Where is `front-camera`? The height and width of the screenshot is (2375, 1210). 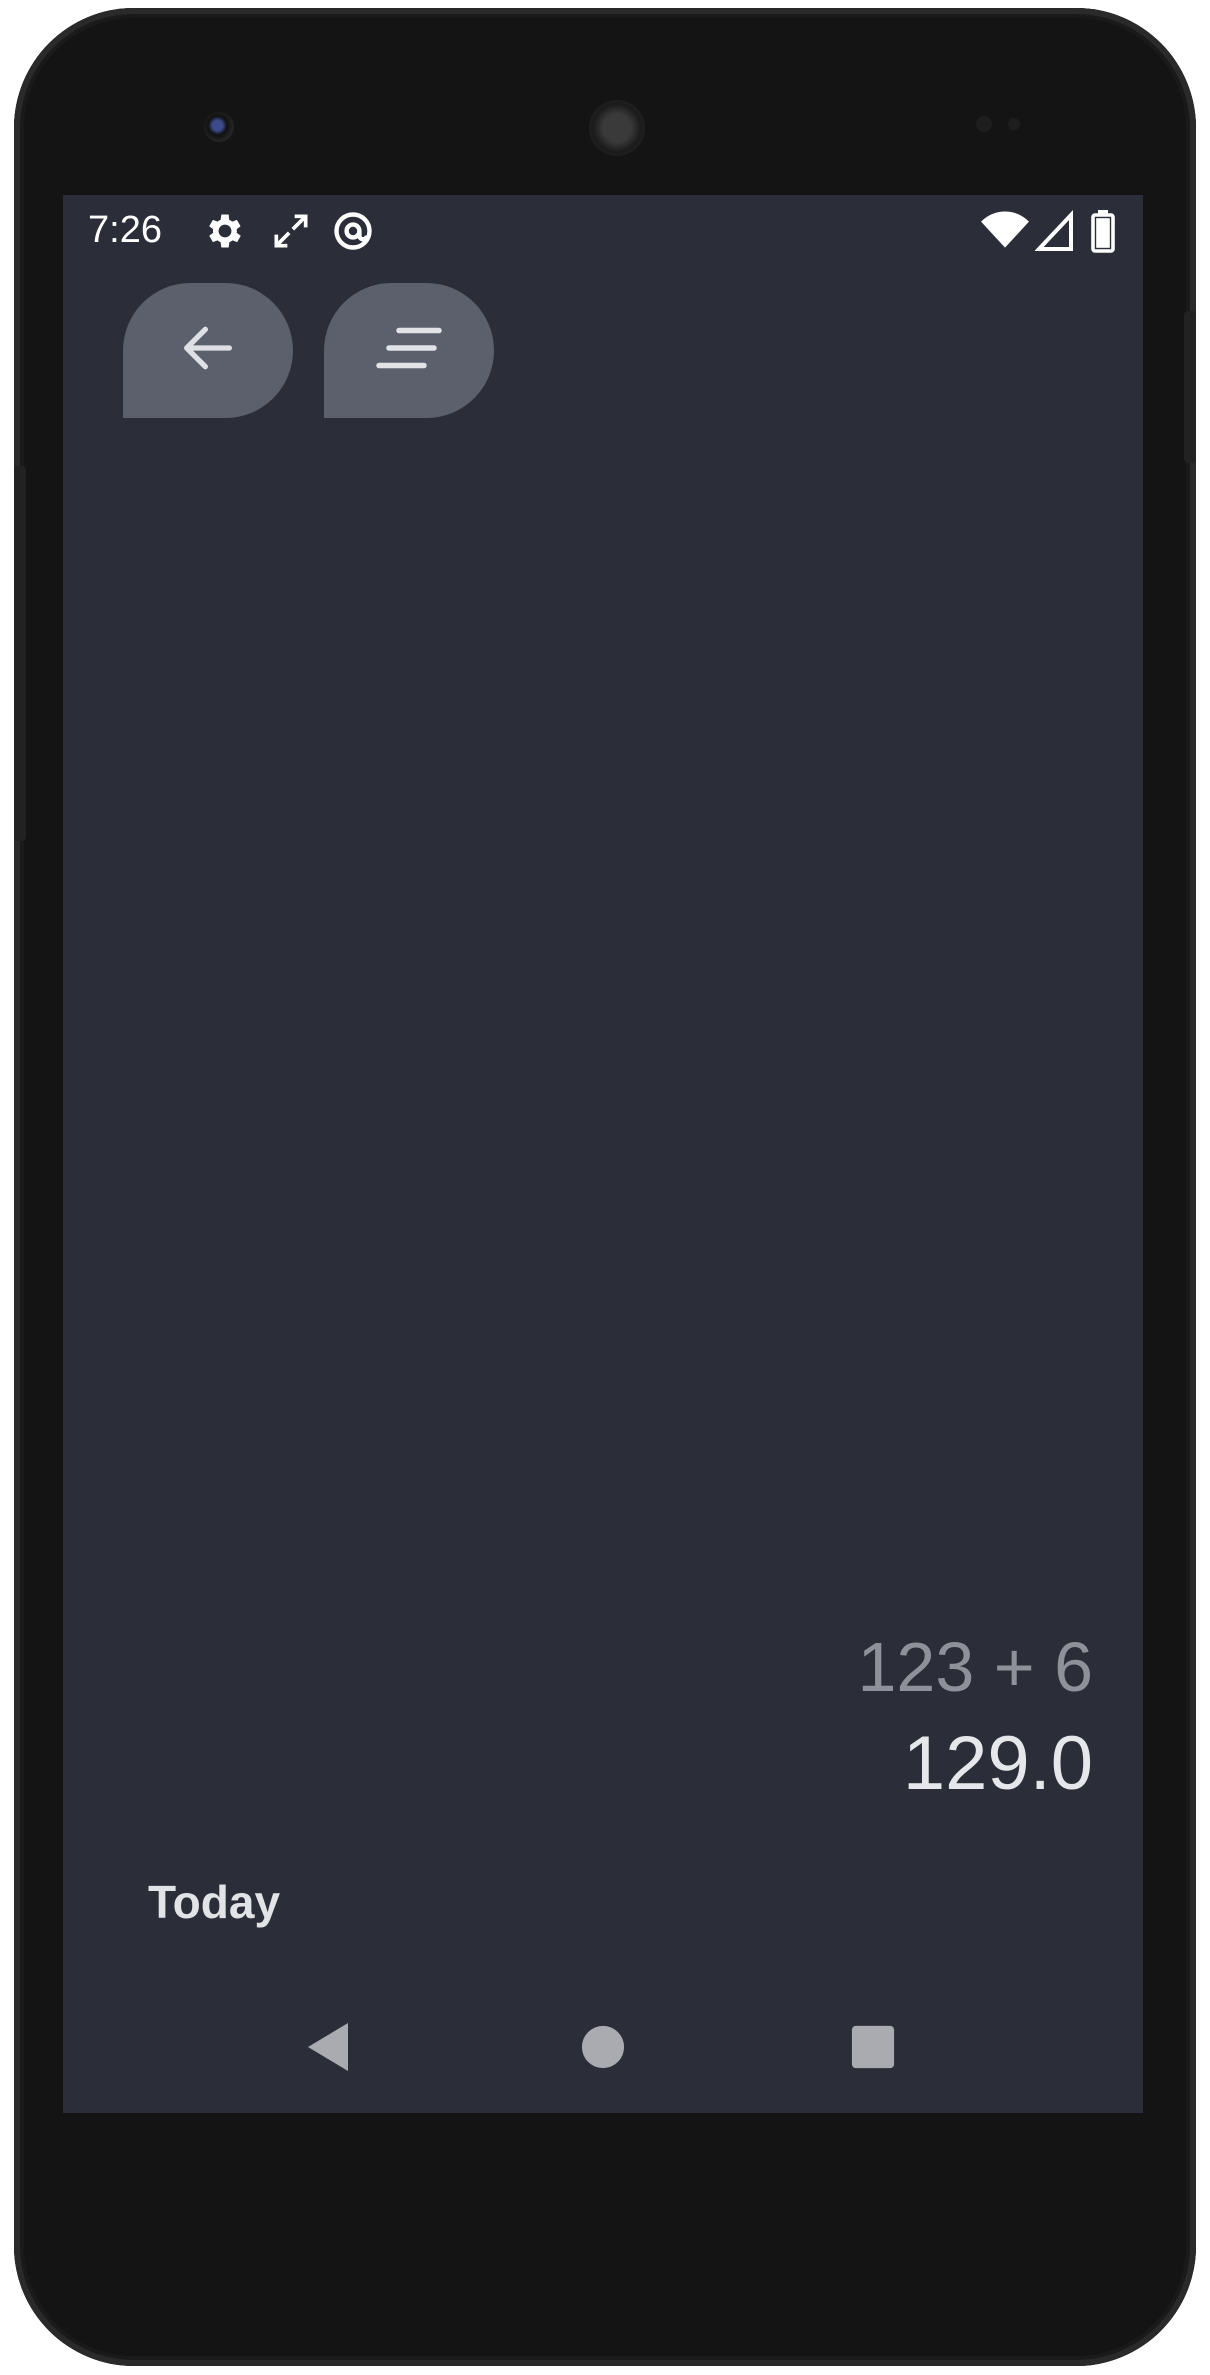
front-camera is located at coordinates (219, 127).